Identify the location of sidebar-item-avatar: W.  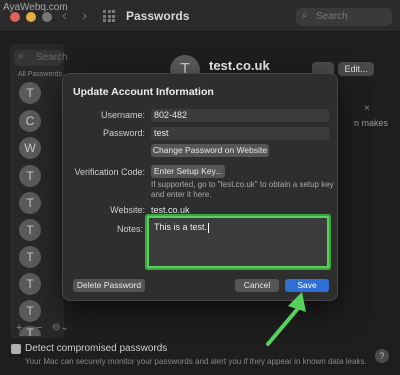
(30, 148).